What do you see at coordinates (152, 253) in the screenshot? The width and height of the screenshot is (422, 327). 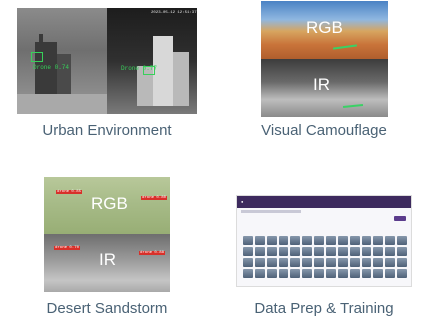 I see `detection-label: drone 0.88` at bounding box center [152, 253].